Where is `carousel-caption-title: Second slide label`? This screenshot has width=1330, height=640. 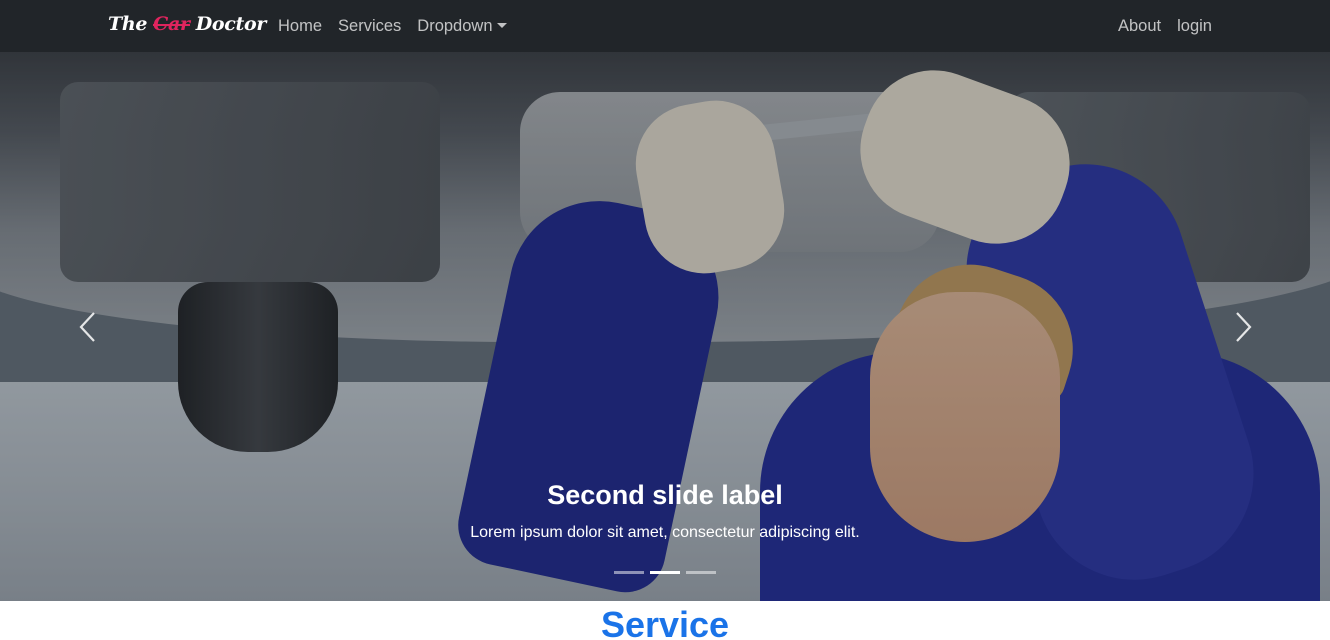
carousel-caption-title: Second slide label is located at coordinates (665, 495).